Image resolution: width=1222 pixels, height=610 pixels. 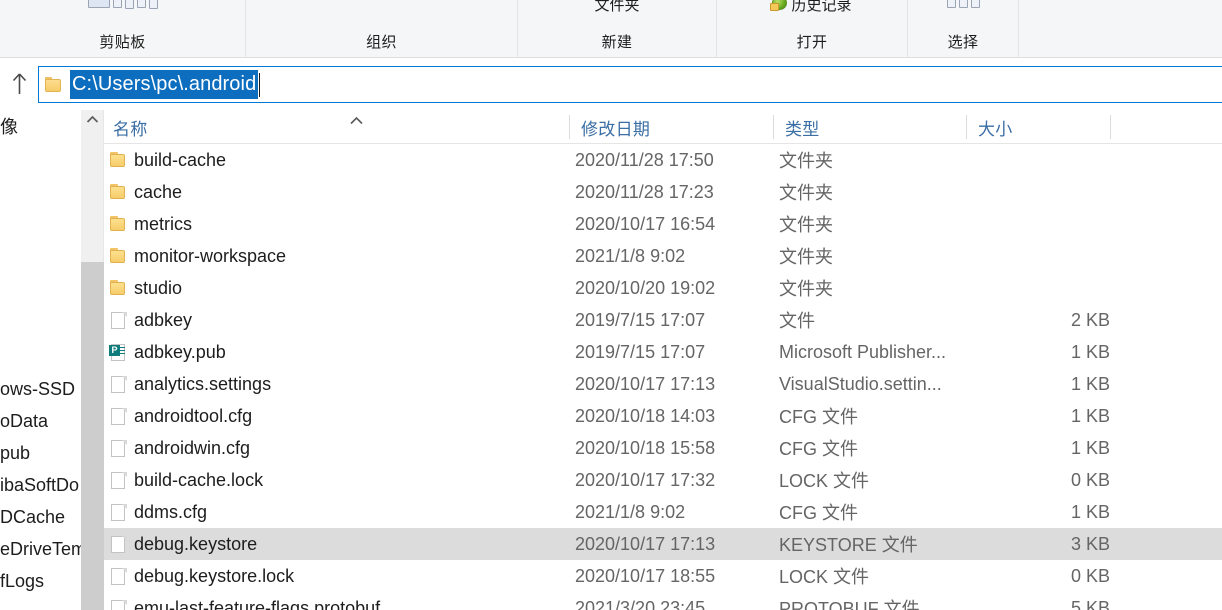 I want to click on text-caret, so click(x=260, y=84).